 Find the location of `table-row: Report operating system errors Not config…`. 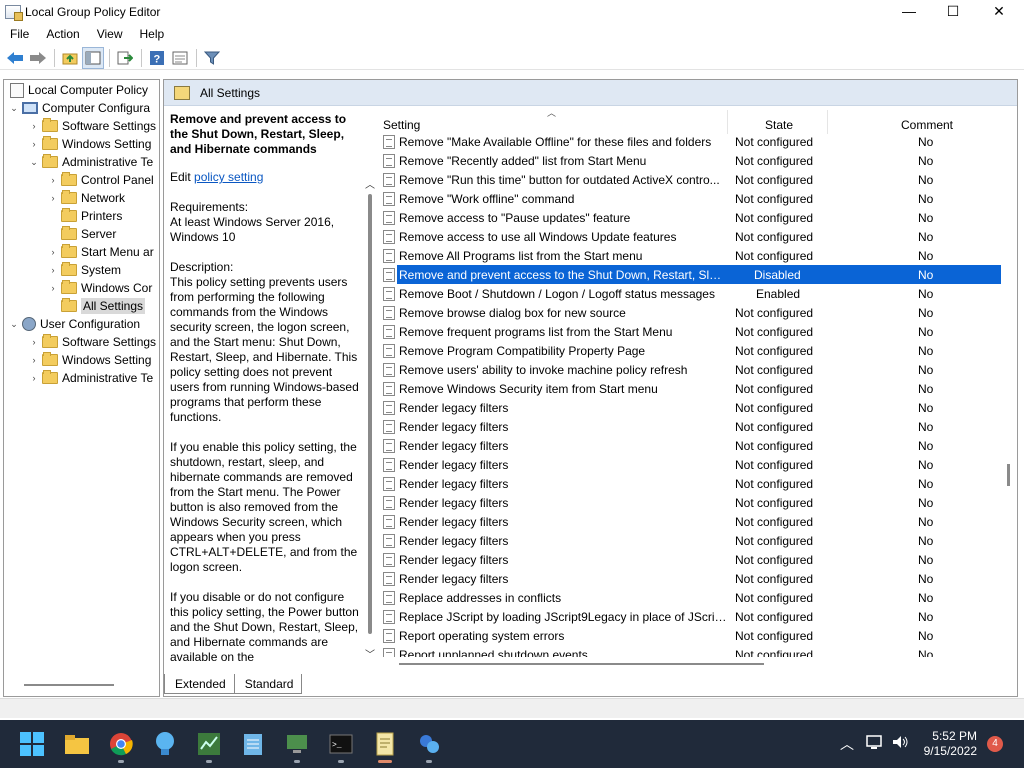

table-row: Report operating system errors Not config… is located at coordinates (697, 635).